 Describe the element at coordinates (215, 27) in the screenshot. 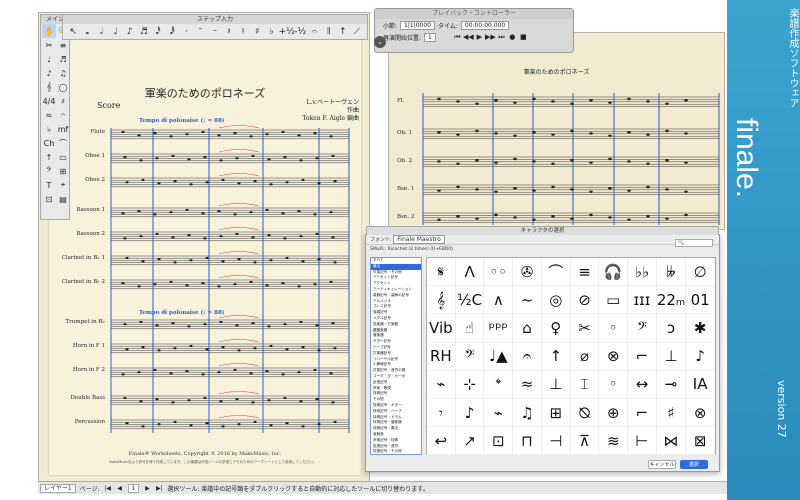

I see `step-entry-palette: ステップ入力 ↖ 𝅝 𝅗𝅥 ♩ ♪ ♬ 𝅘𝅥𝅰 𝅘𝅥𝅱 · 𝄻 𝄼 𝄽 ♮ ♯ ♭ +½ -½ 𝄐 𝄂 ↑ ⟋` at that location.